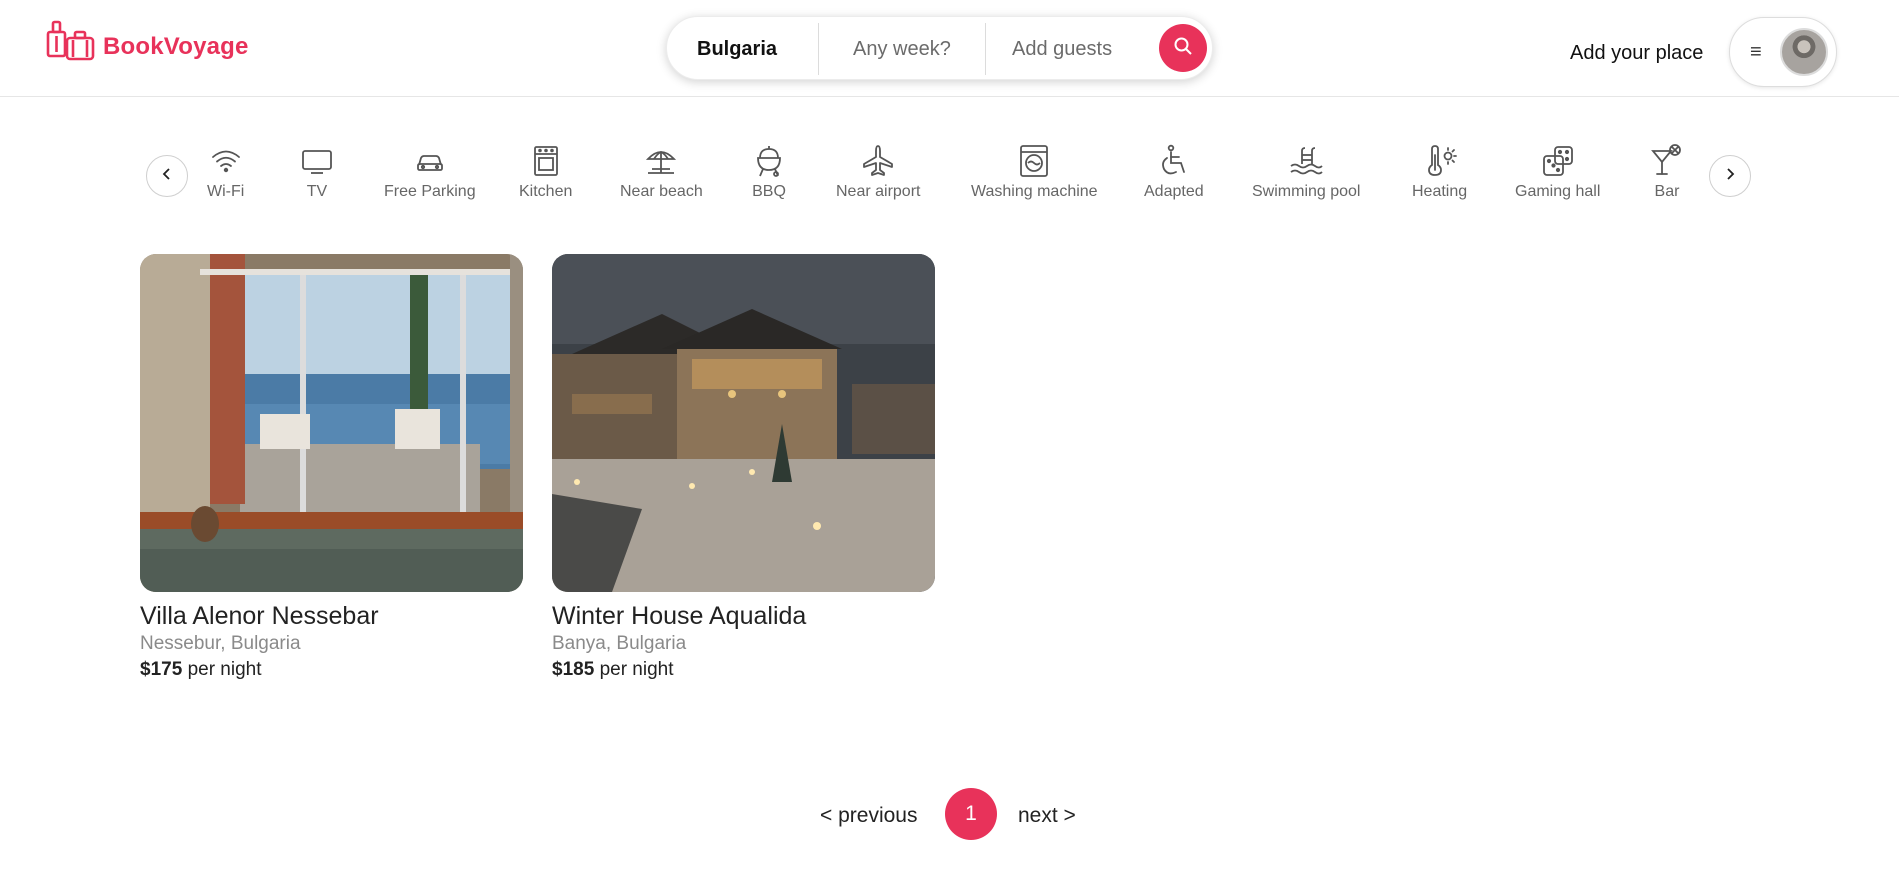 The image size is (1899, 870). Describe the element at coordinates (71, 46) in the screenshot. I see `suitcase-icon` at that location.